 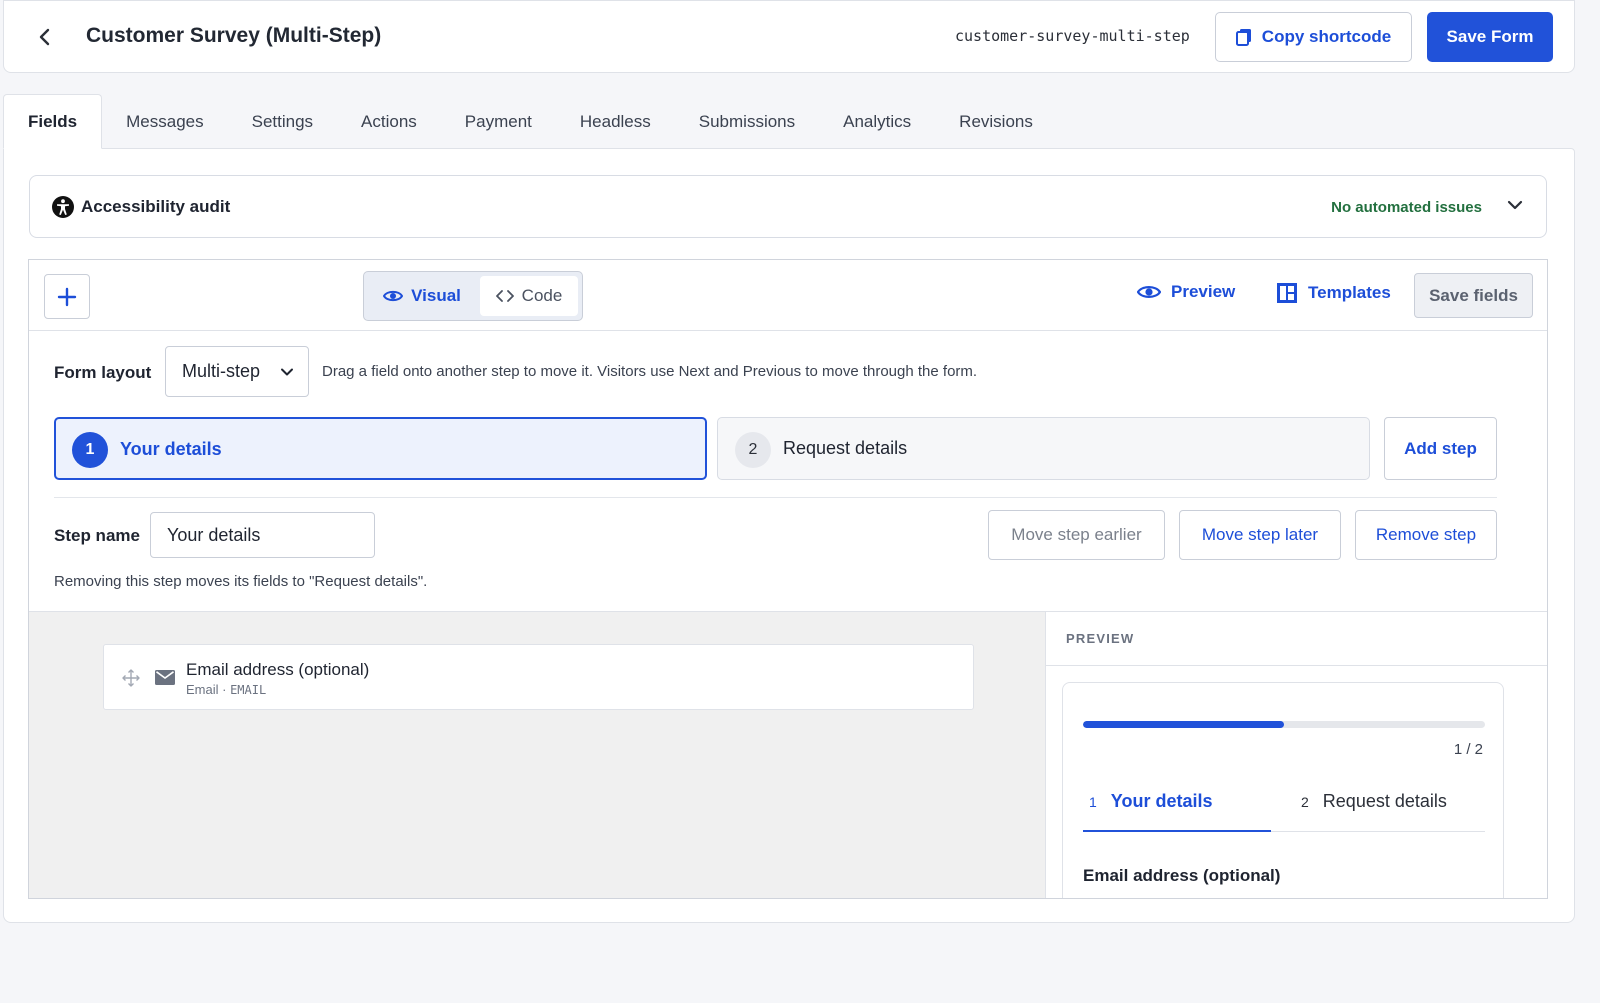 I want to click on step-name: Your details, so click(x=171, y=449).